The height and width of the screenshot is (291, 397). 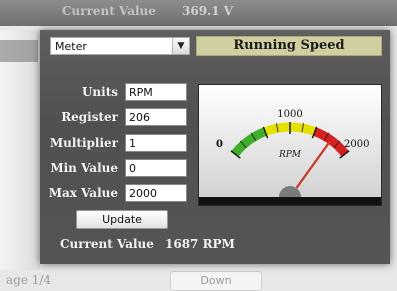 What do you see at coordinates (356, 144) in the screenshot?
I see `gauge-max-label: 2000` at bounding box center [356, 144].